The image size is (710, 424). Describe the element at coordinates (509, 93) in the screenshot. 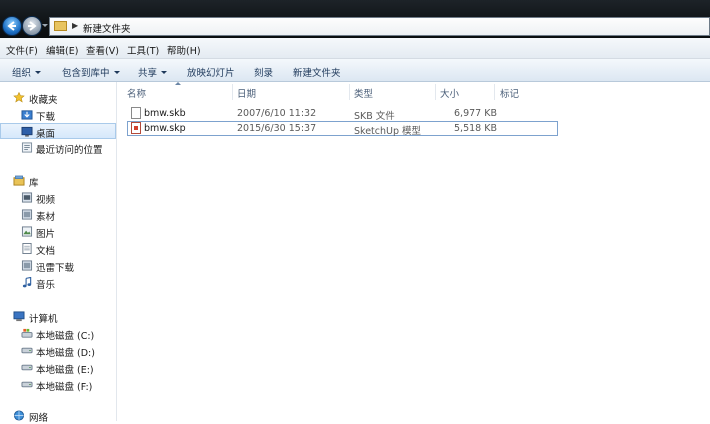

I see `column-header-tags: 标记` at that location.